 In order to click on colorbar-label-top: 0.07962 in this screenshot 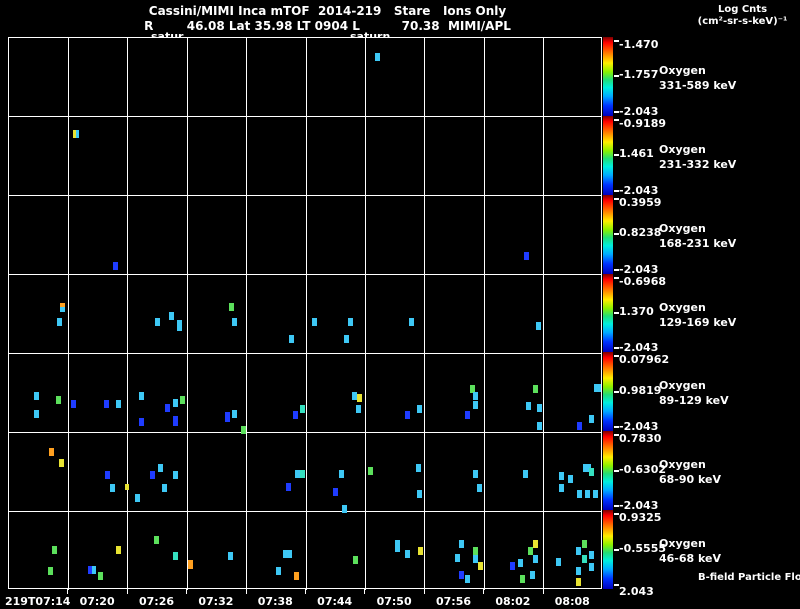, I will do `click(644, 360)`.